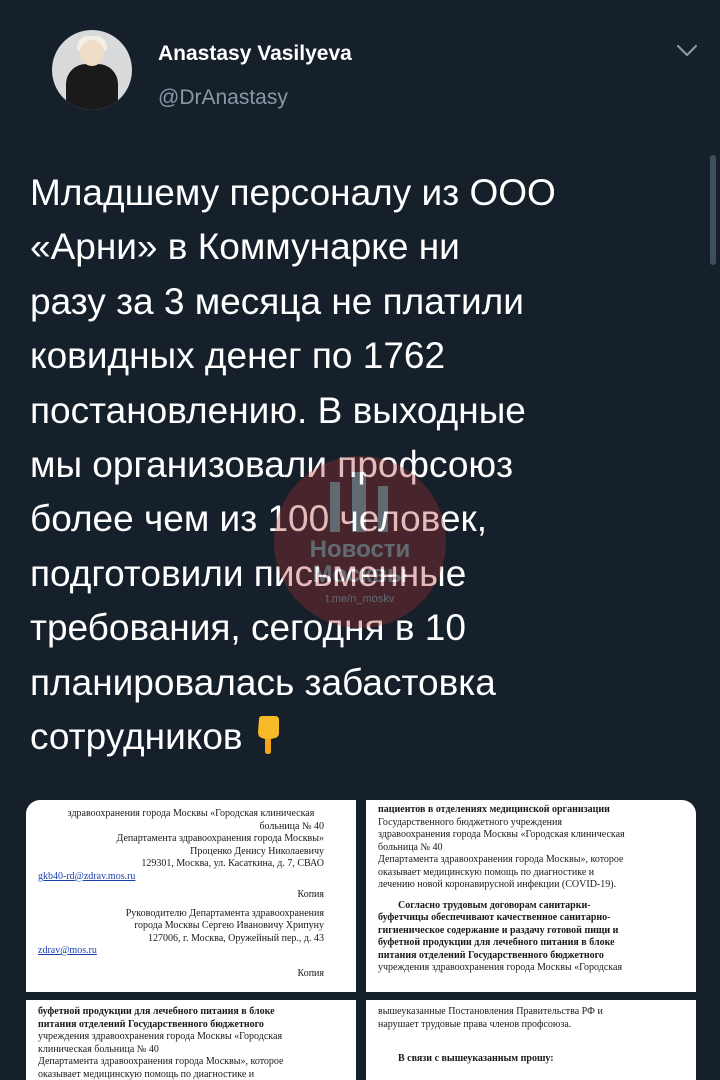 The image size is (720, 1080). Describe the element at coordinates (713, 210) in the screenshot. I see `scrollbar` at that location.